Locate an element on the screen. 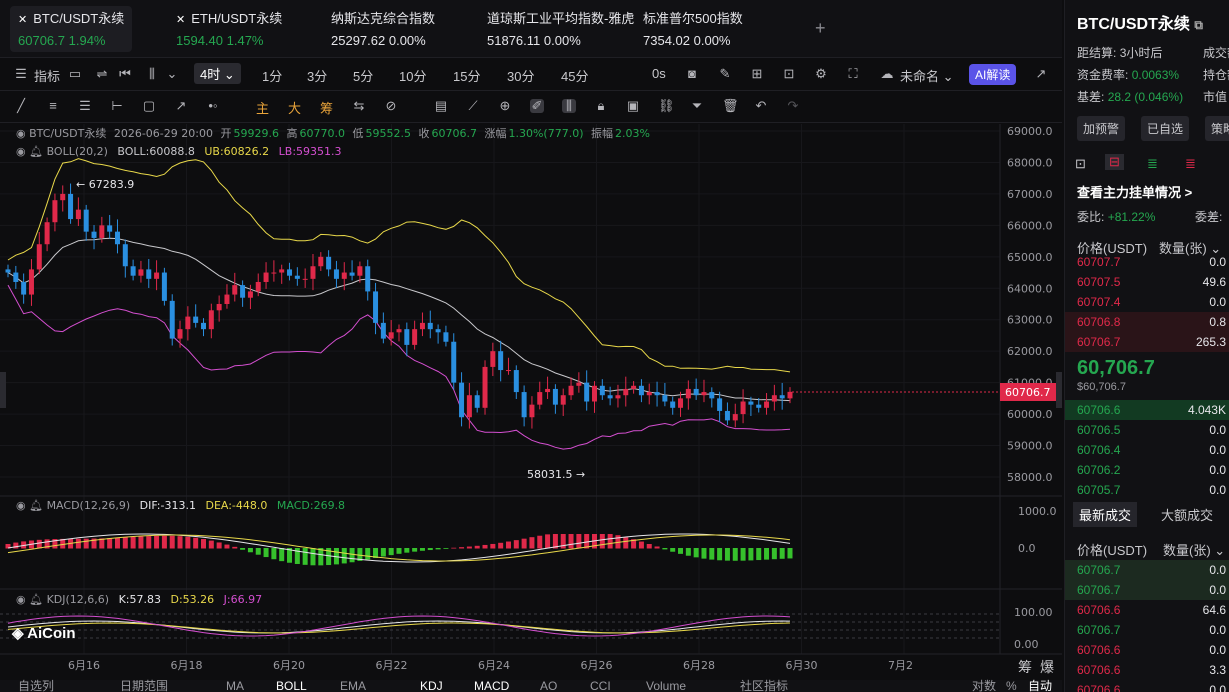 This screenshot has width=1229, height=692. right-collapse-handle is located at coordinates (1059, 390).